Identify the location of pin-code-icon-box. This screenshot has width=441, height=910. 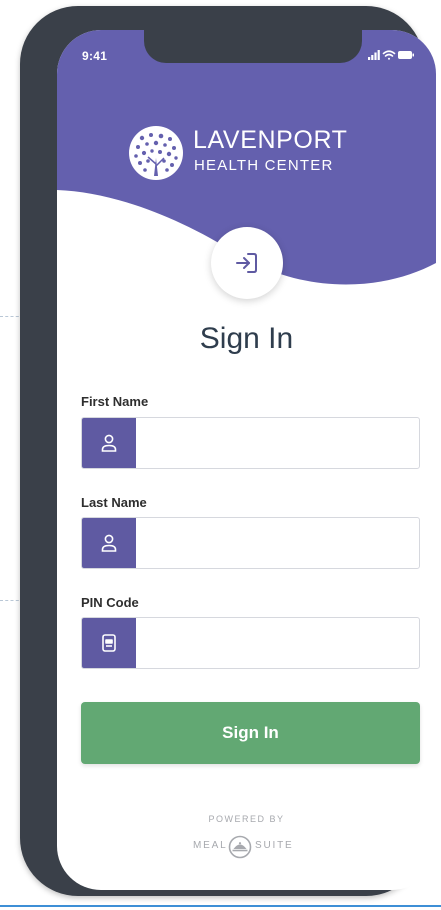
(109, 643).